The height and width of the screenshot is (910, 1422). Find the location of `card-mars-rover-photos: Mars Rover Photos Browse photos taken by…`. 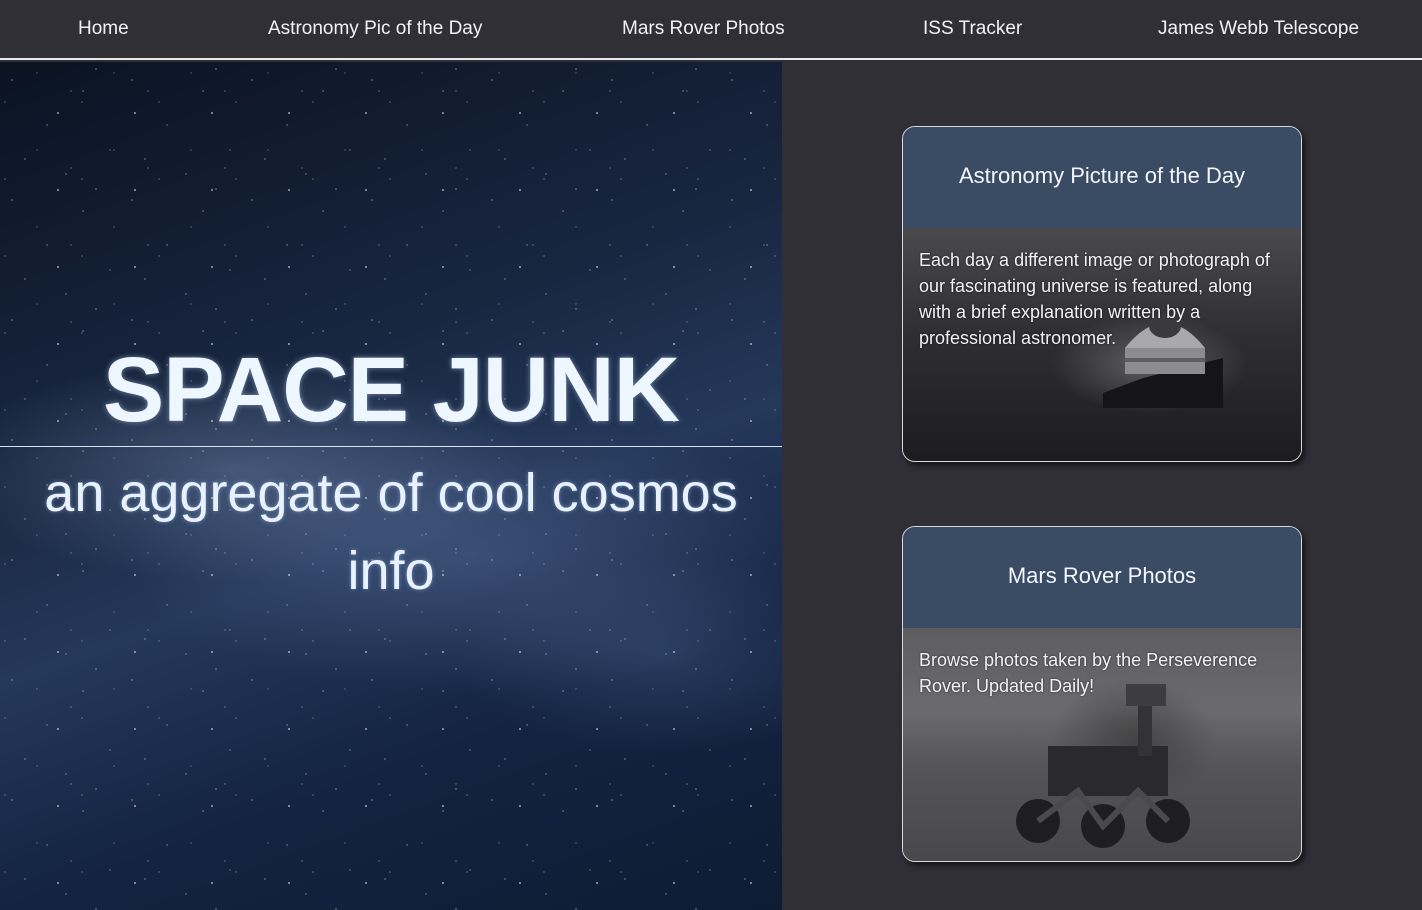

card-mars-rover-photos: Mars Rover Photos Browse photos taken by… is located at coordinates (1102, 694).